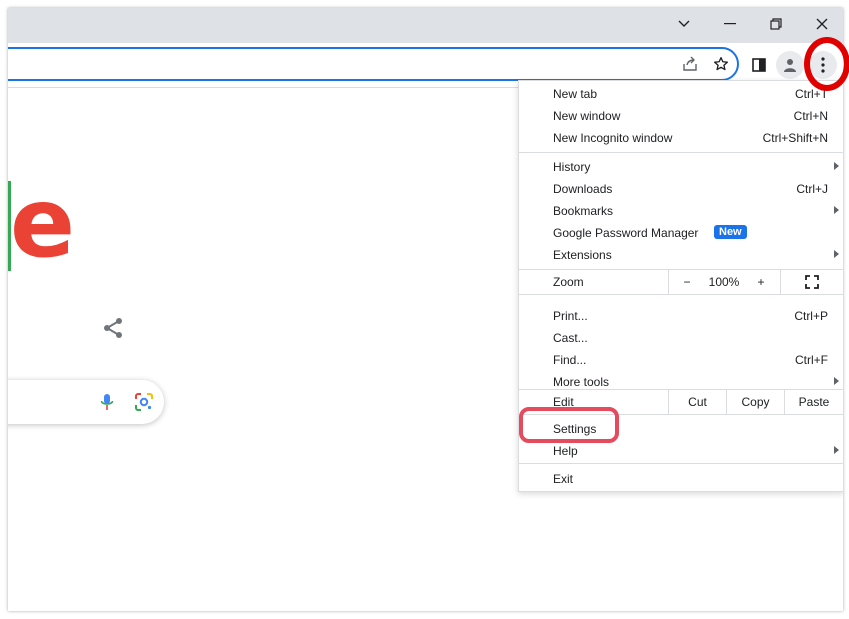  What do you see at coordinates (687, 282) in the screenshot?
I see `zoom-out-button: −` at bounding box center [687, 282].